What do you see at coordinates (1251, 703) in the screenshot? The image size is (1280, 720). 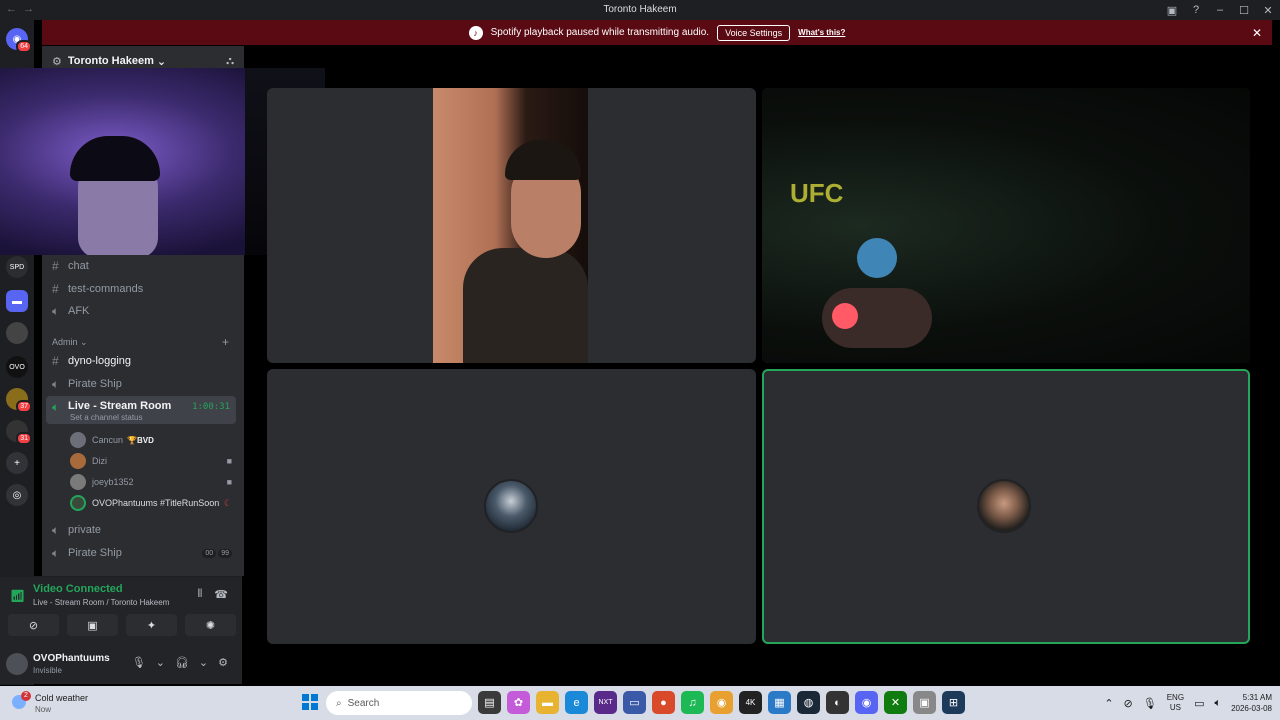 I see `clock: 5:31 AM 2026-03-08` at bounding box center [1251, 703].